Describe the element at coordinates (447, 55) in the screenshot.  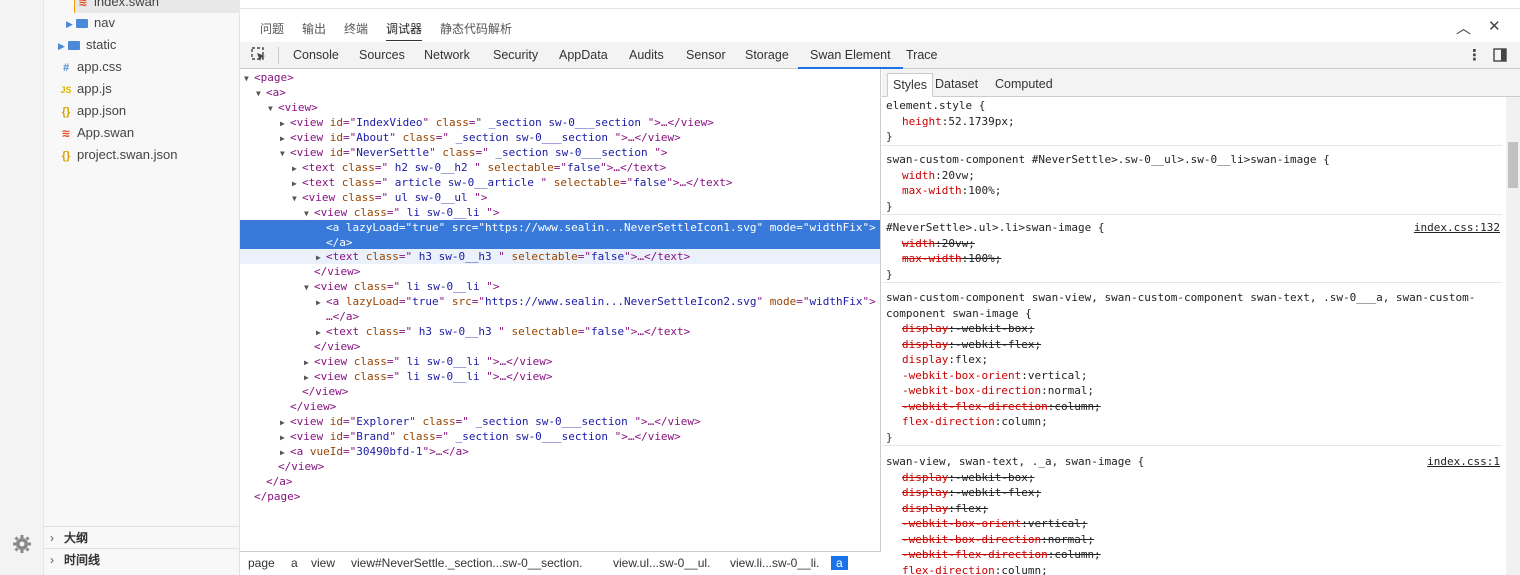
I see `tab-network: Network` at that location.